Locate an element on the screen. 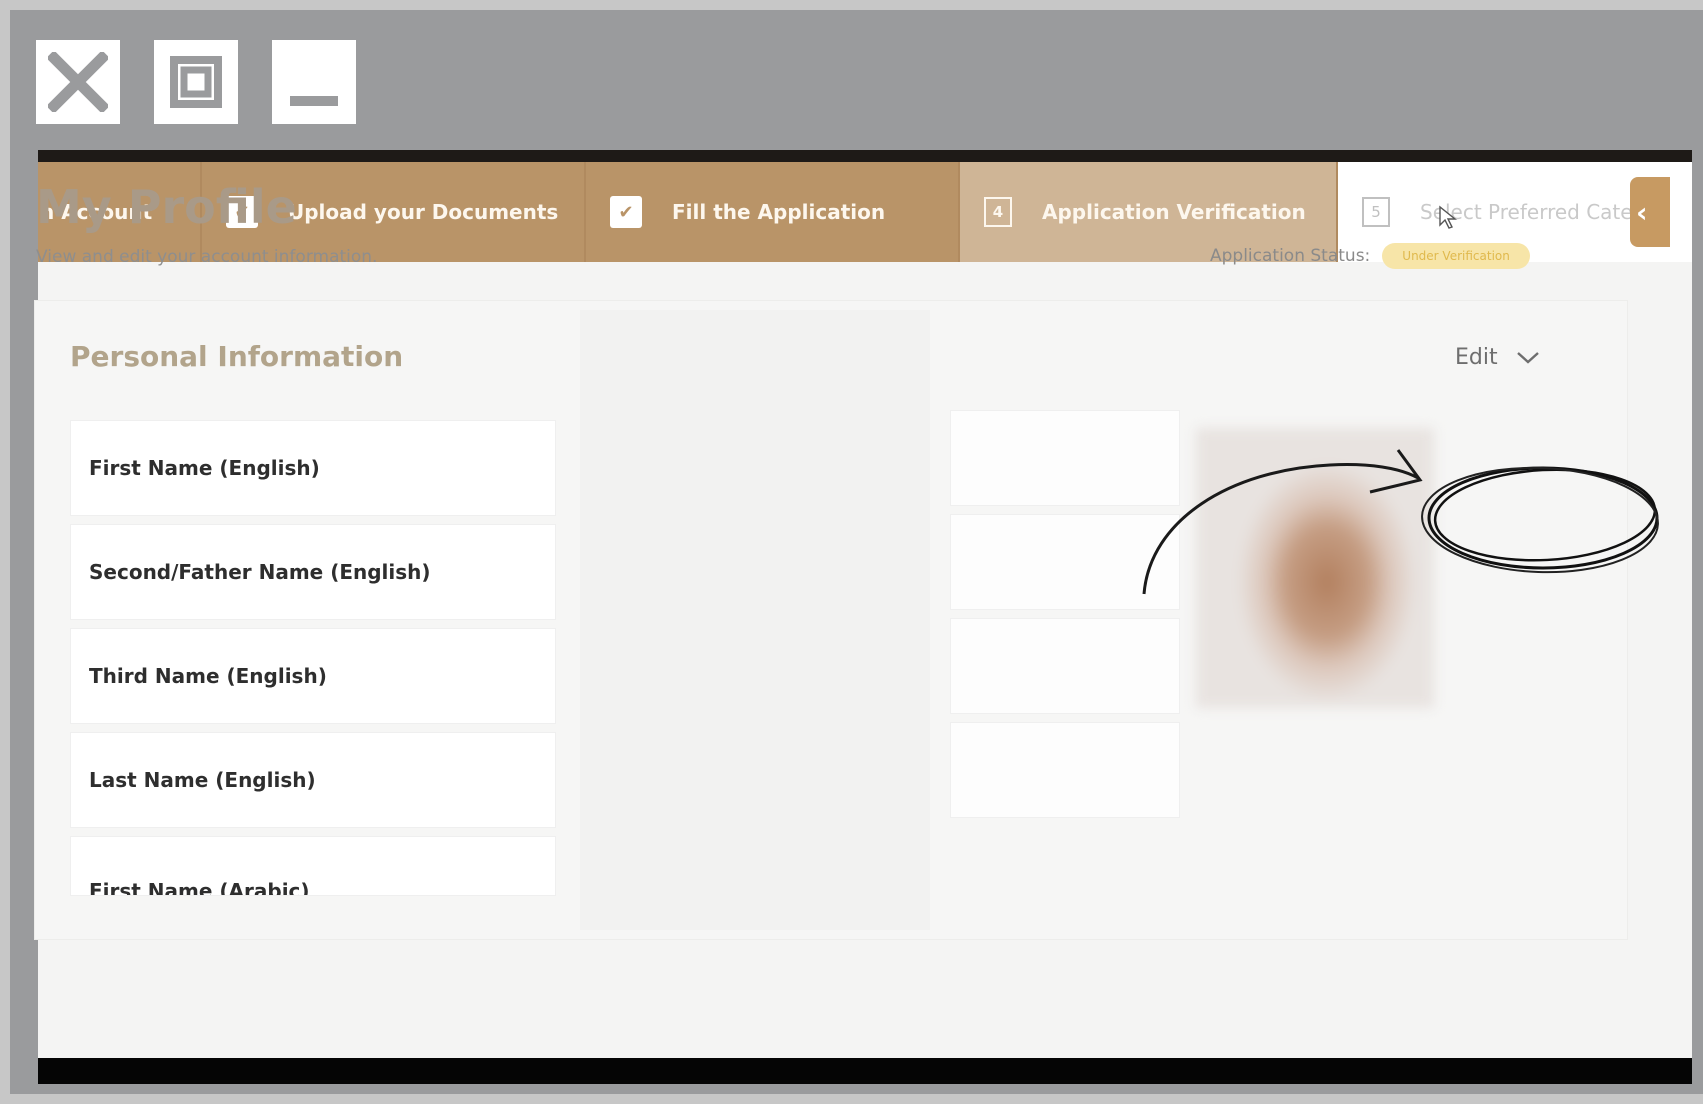  maximize-button is located at coordinates (196, 82).